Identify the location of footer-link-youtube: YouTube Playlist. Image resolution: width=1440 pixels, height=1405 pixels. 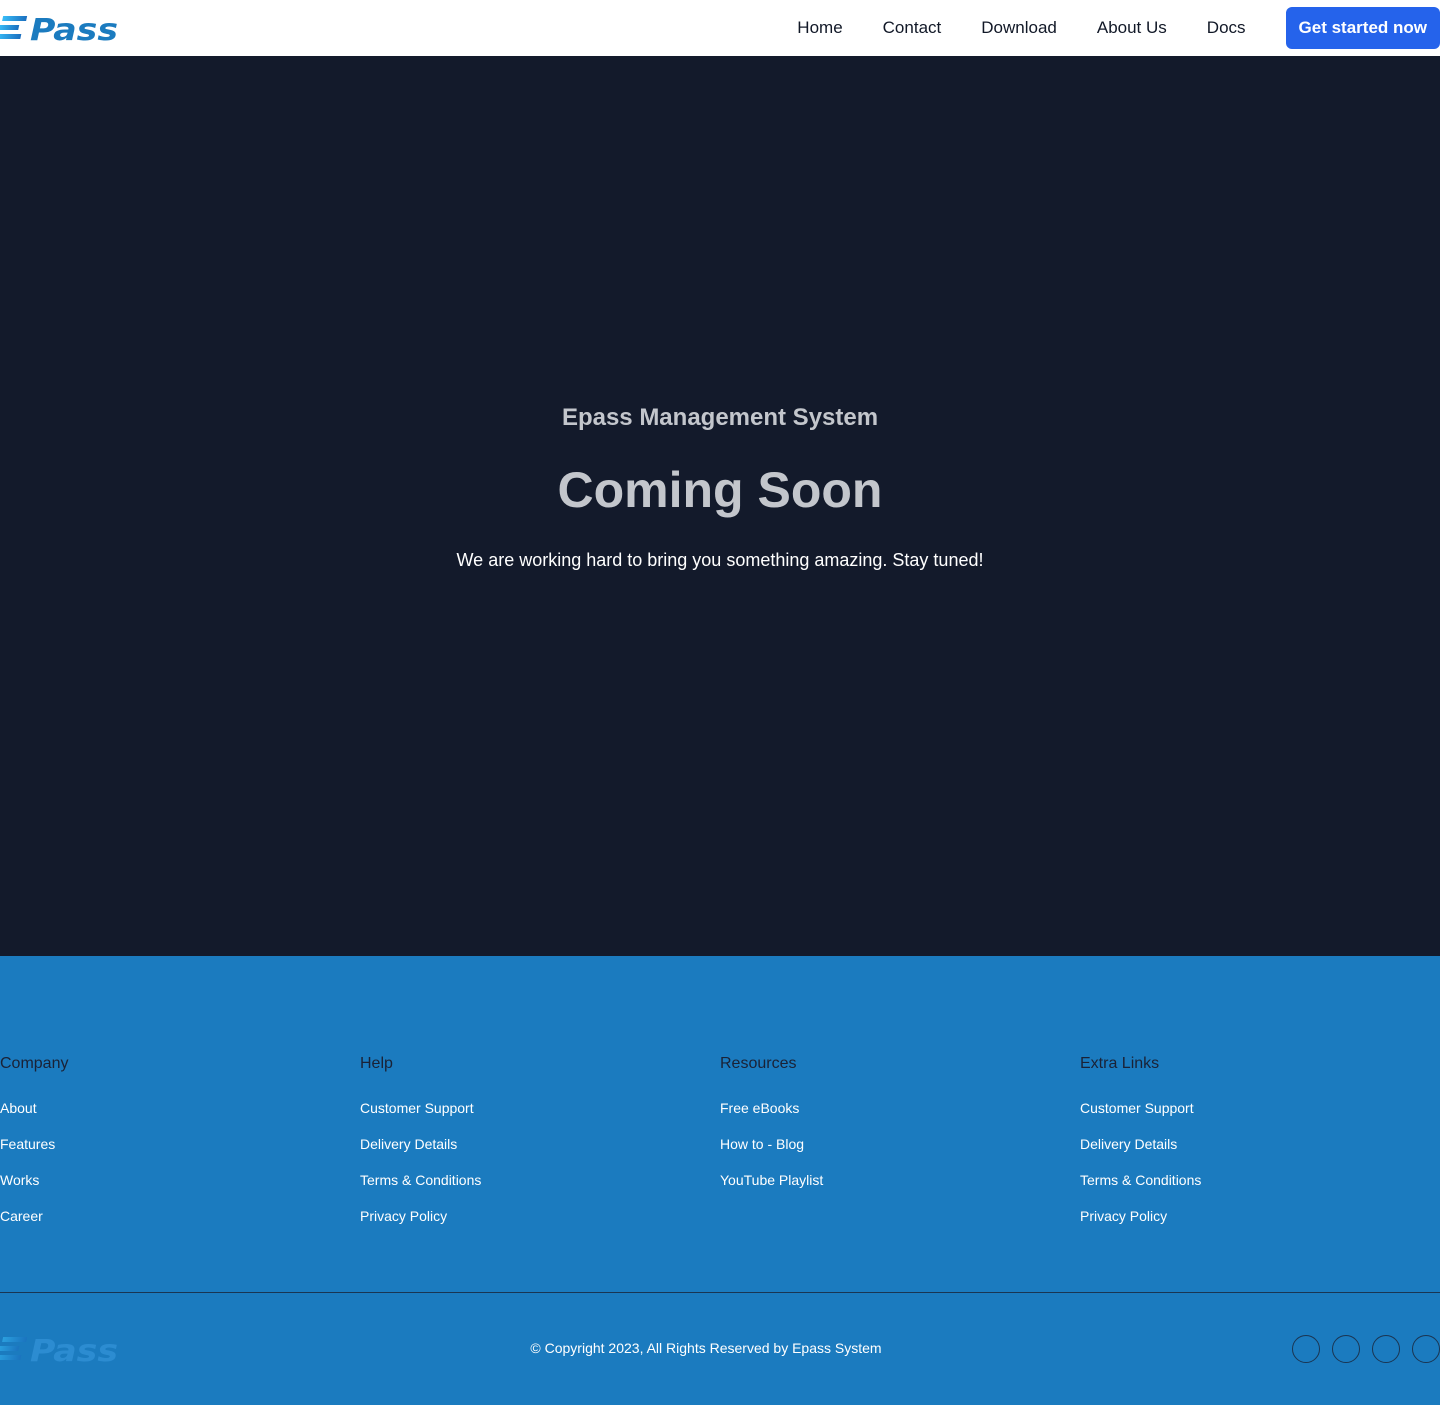
(900, 1188).